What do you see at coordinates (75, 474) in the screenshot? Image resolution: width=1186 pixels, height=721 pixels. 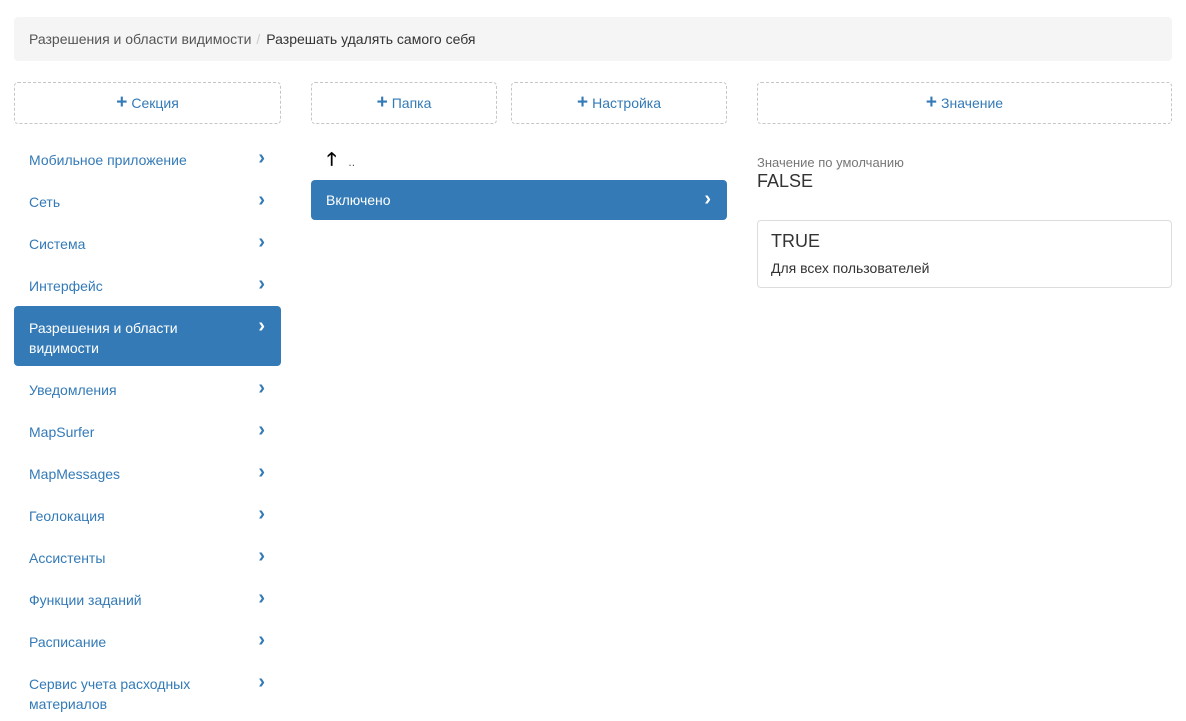 I see `section-item-label: MapMessages` at bounding box center [75, 474].